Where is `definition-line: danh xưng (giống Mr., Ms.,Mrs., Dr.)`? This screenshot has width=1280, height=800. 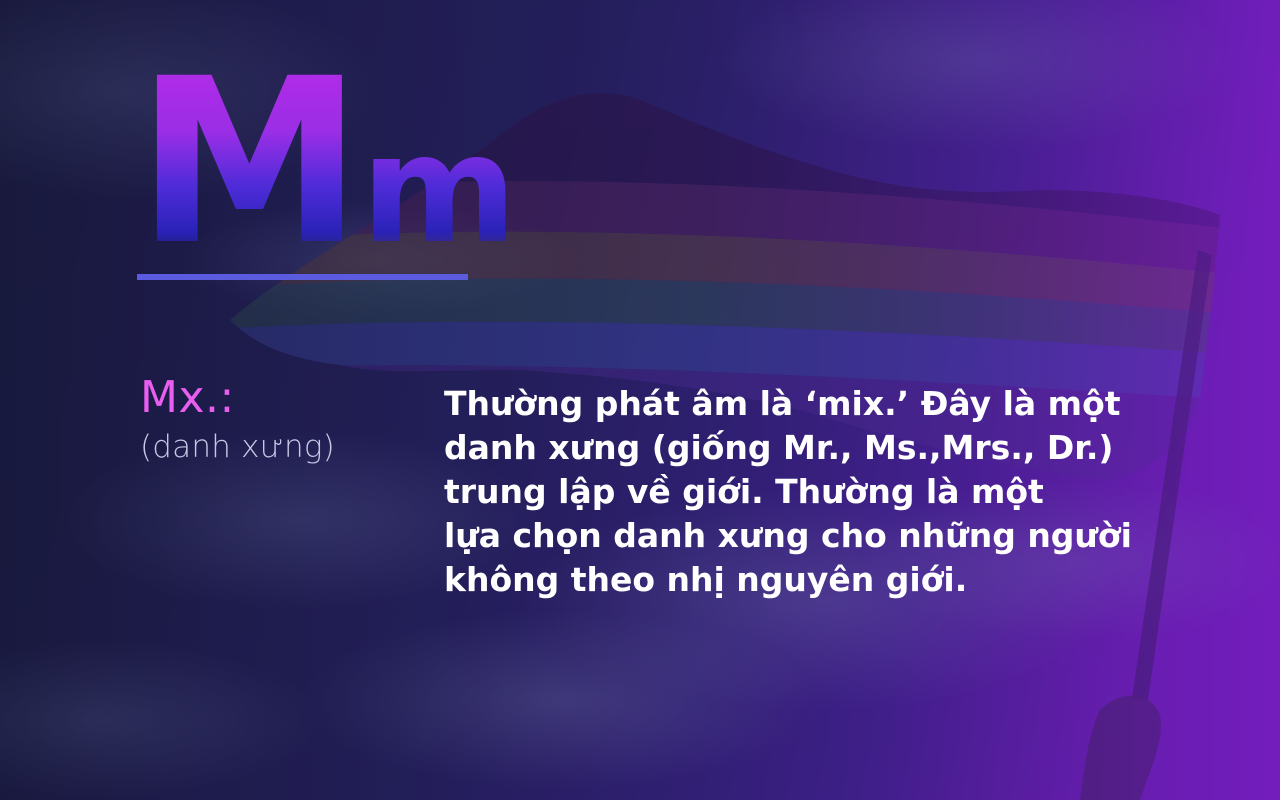
definition-line: danh xưng (giống Mr., Ms.,Mrs., Dr.) is located at coordinates (779, 447).